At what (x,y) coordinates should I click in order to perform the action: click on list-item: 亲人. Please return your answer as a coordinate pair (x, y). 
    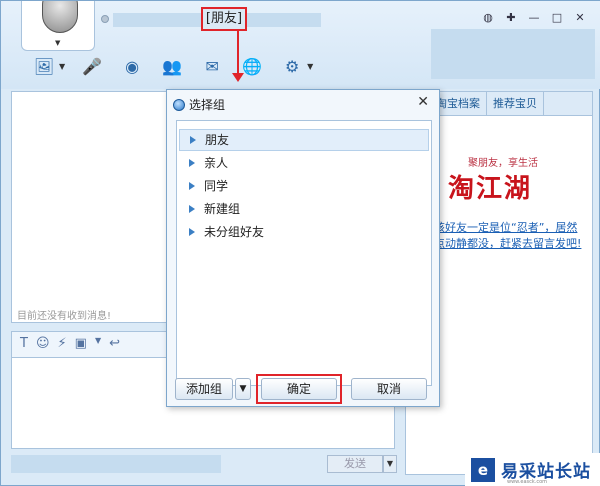
    Looking at the image, I should click on (304, 163).